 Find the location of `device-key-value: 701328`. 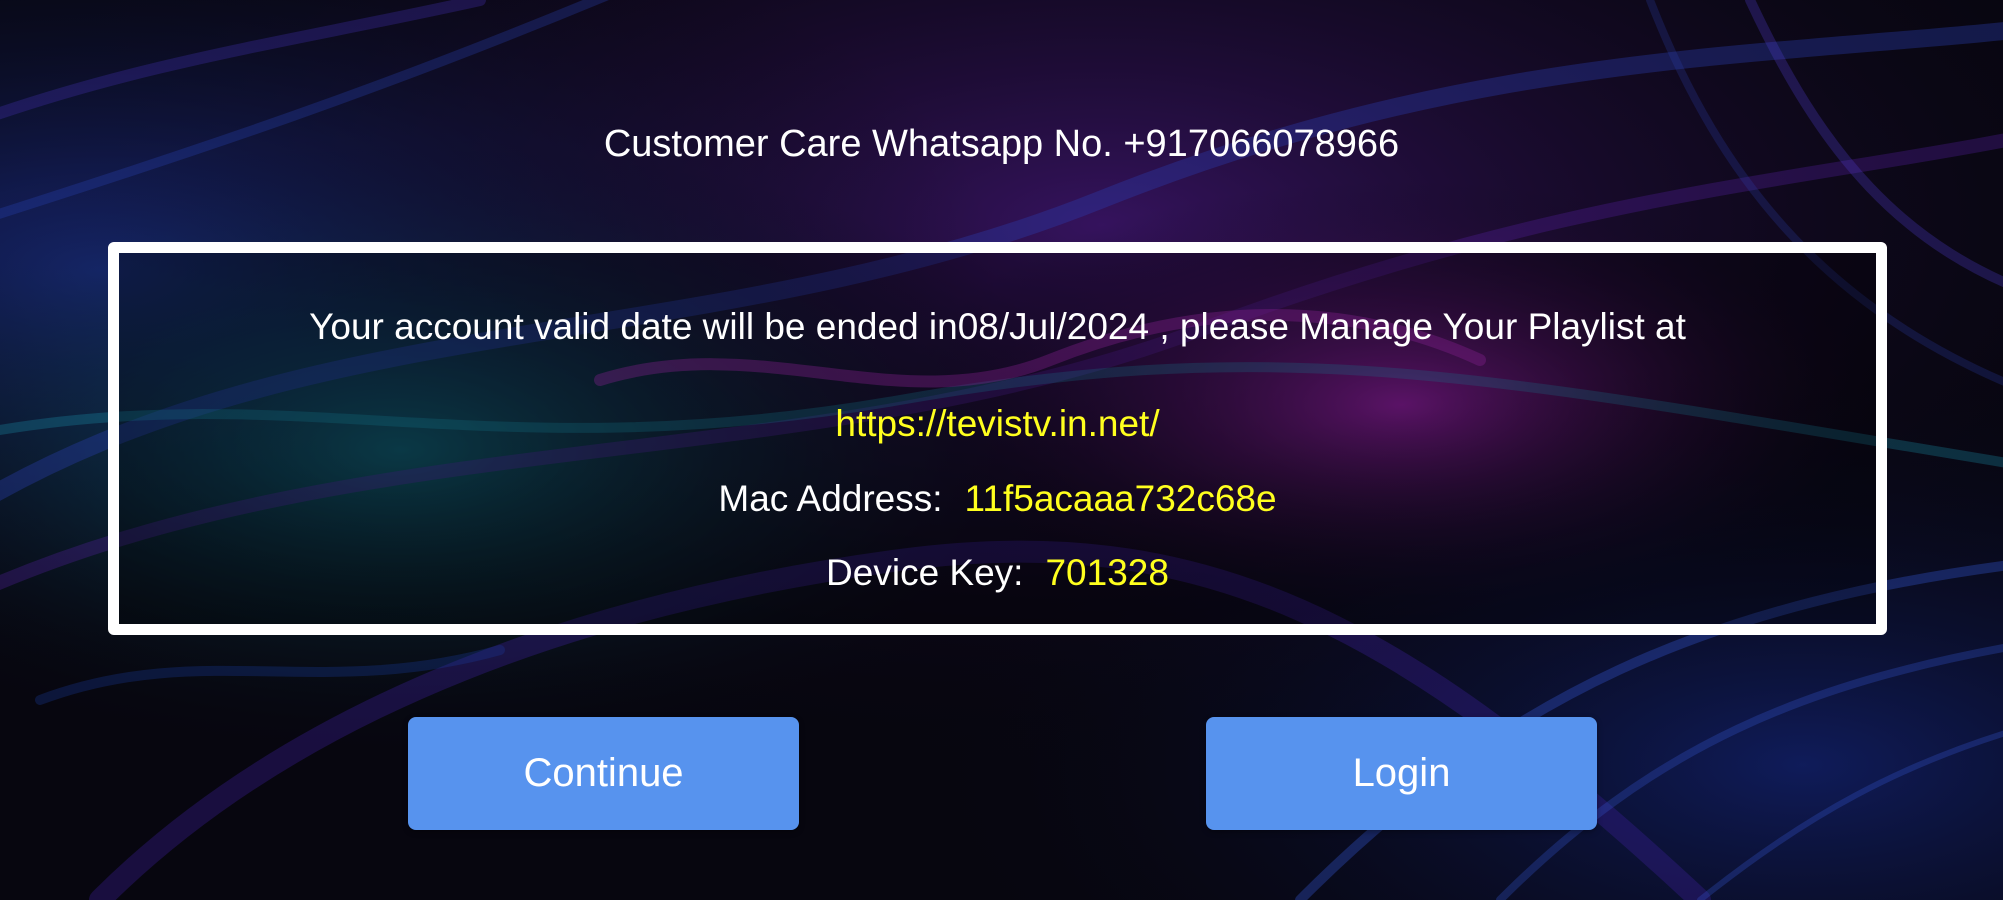

device-key-value: 701328 is located at coordinates (1107, 572).